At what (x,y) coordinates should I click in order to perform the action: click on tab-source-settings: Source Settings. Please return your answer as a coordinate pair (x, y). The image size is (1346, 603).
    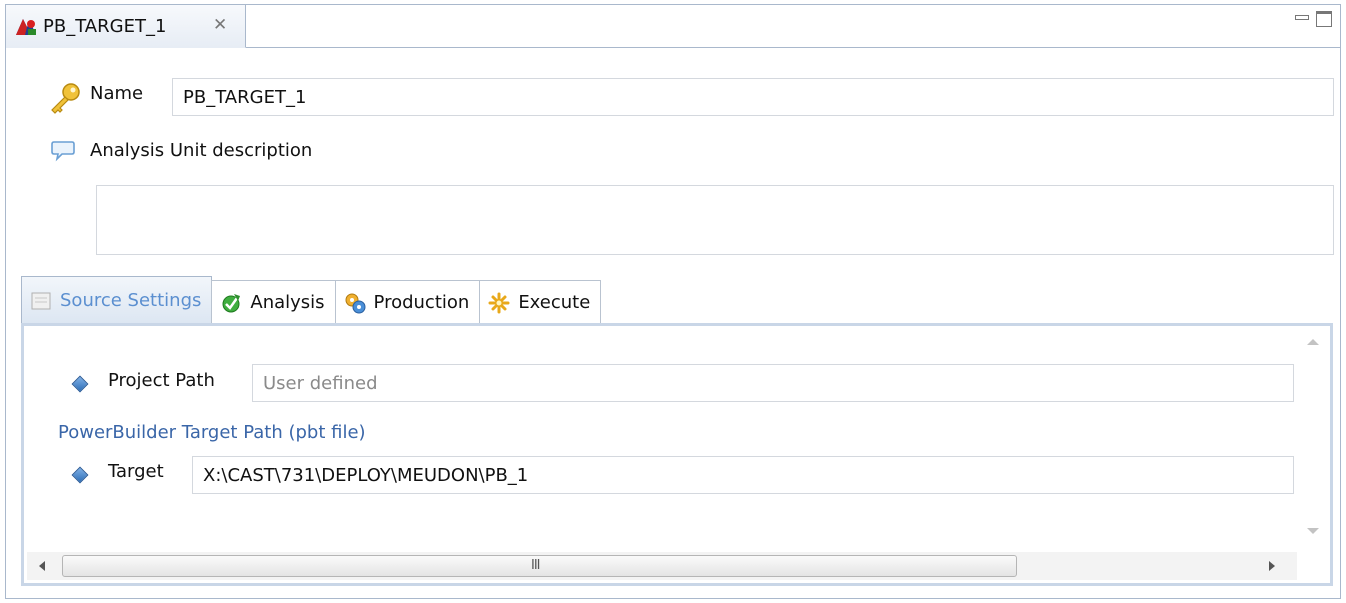
    Looking at the image, I should click on (117, 300).